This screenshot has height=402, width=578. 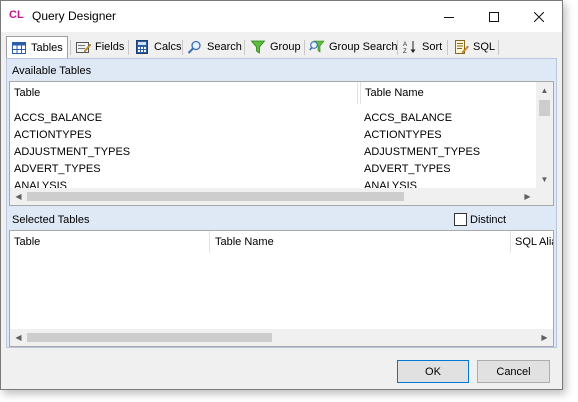 I want to click on available-tables-label: Available Tables, so click(x=52, y=71).